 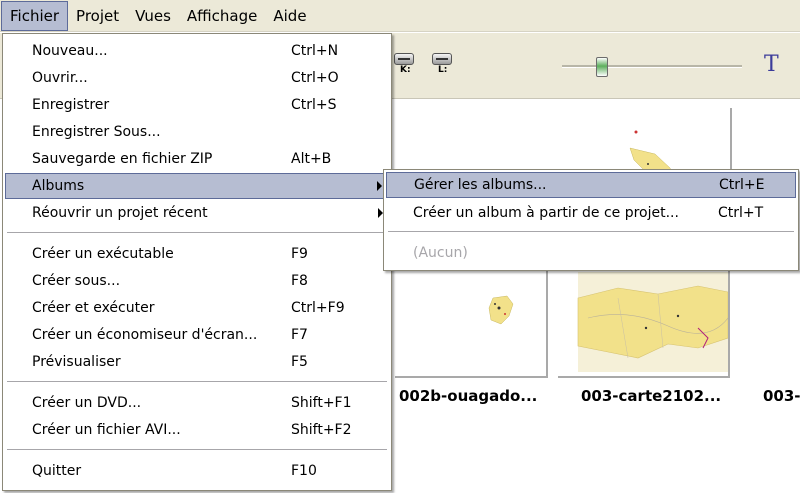 I want to click on menu-item-label: Réouvrir un projet récent, so click(x=120, y=213).